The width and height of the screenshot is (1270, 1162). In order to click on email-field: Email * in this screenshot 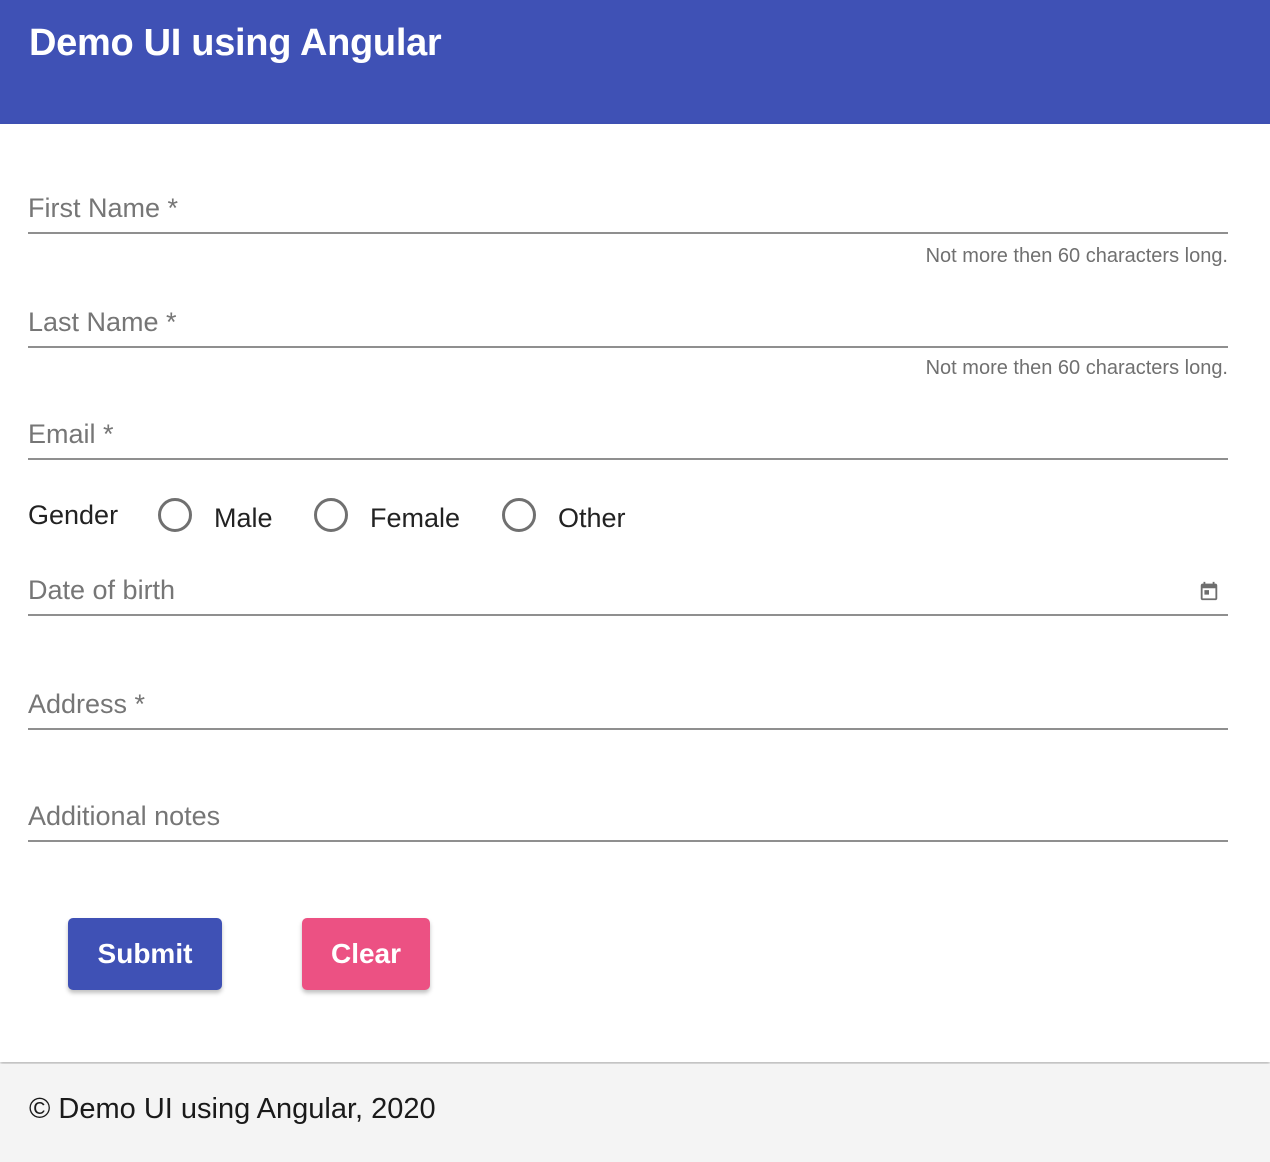, I will do `click(628, 435)`.